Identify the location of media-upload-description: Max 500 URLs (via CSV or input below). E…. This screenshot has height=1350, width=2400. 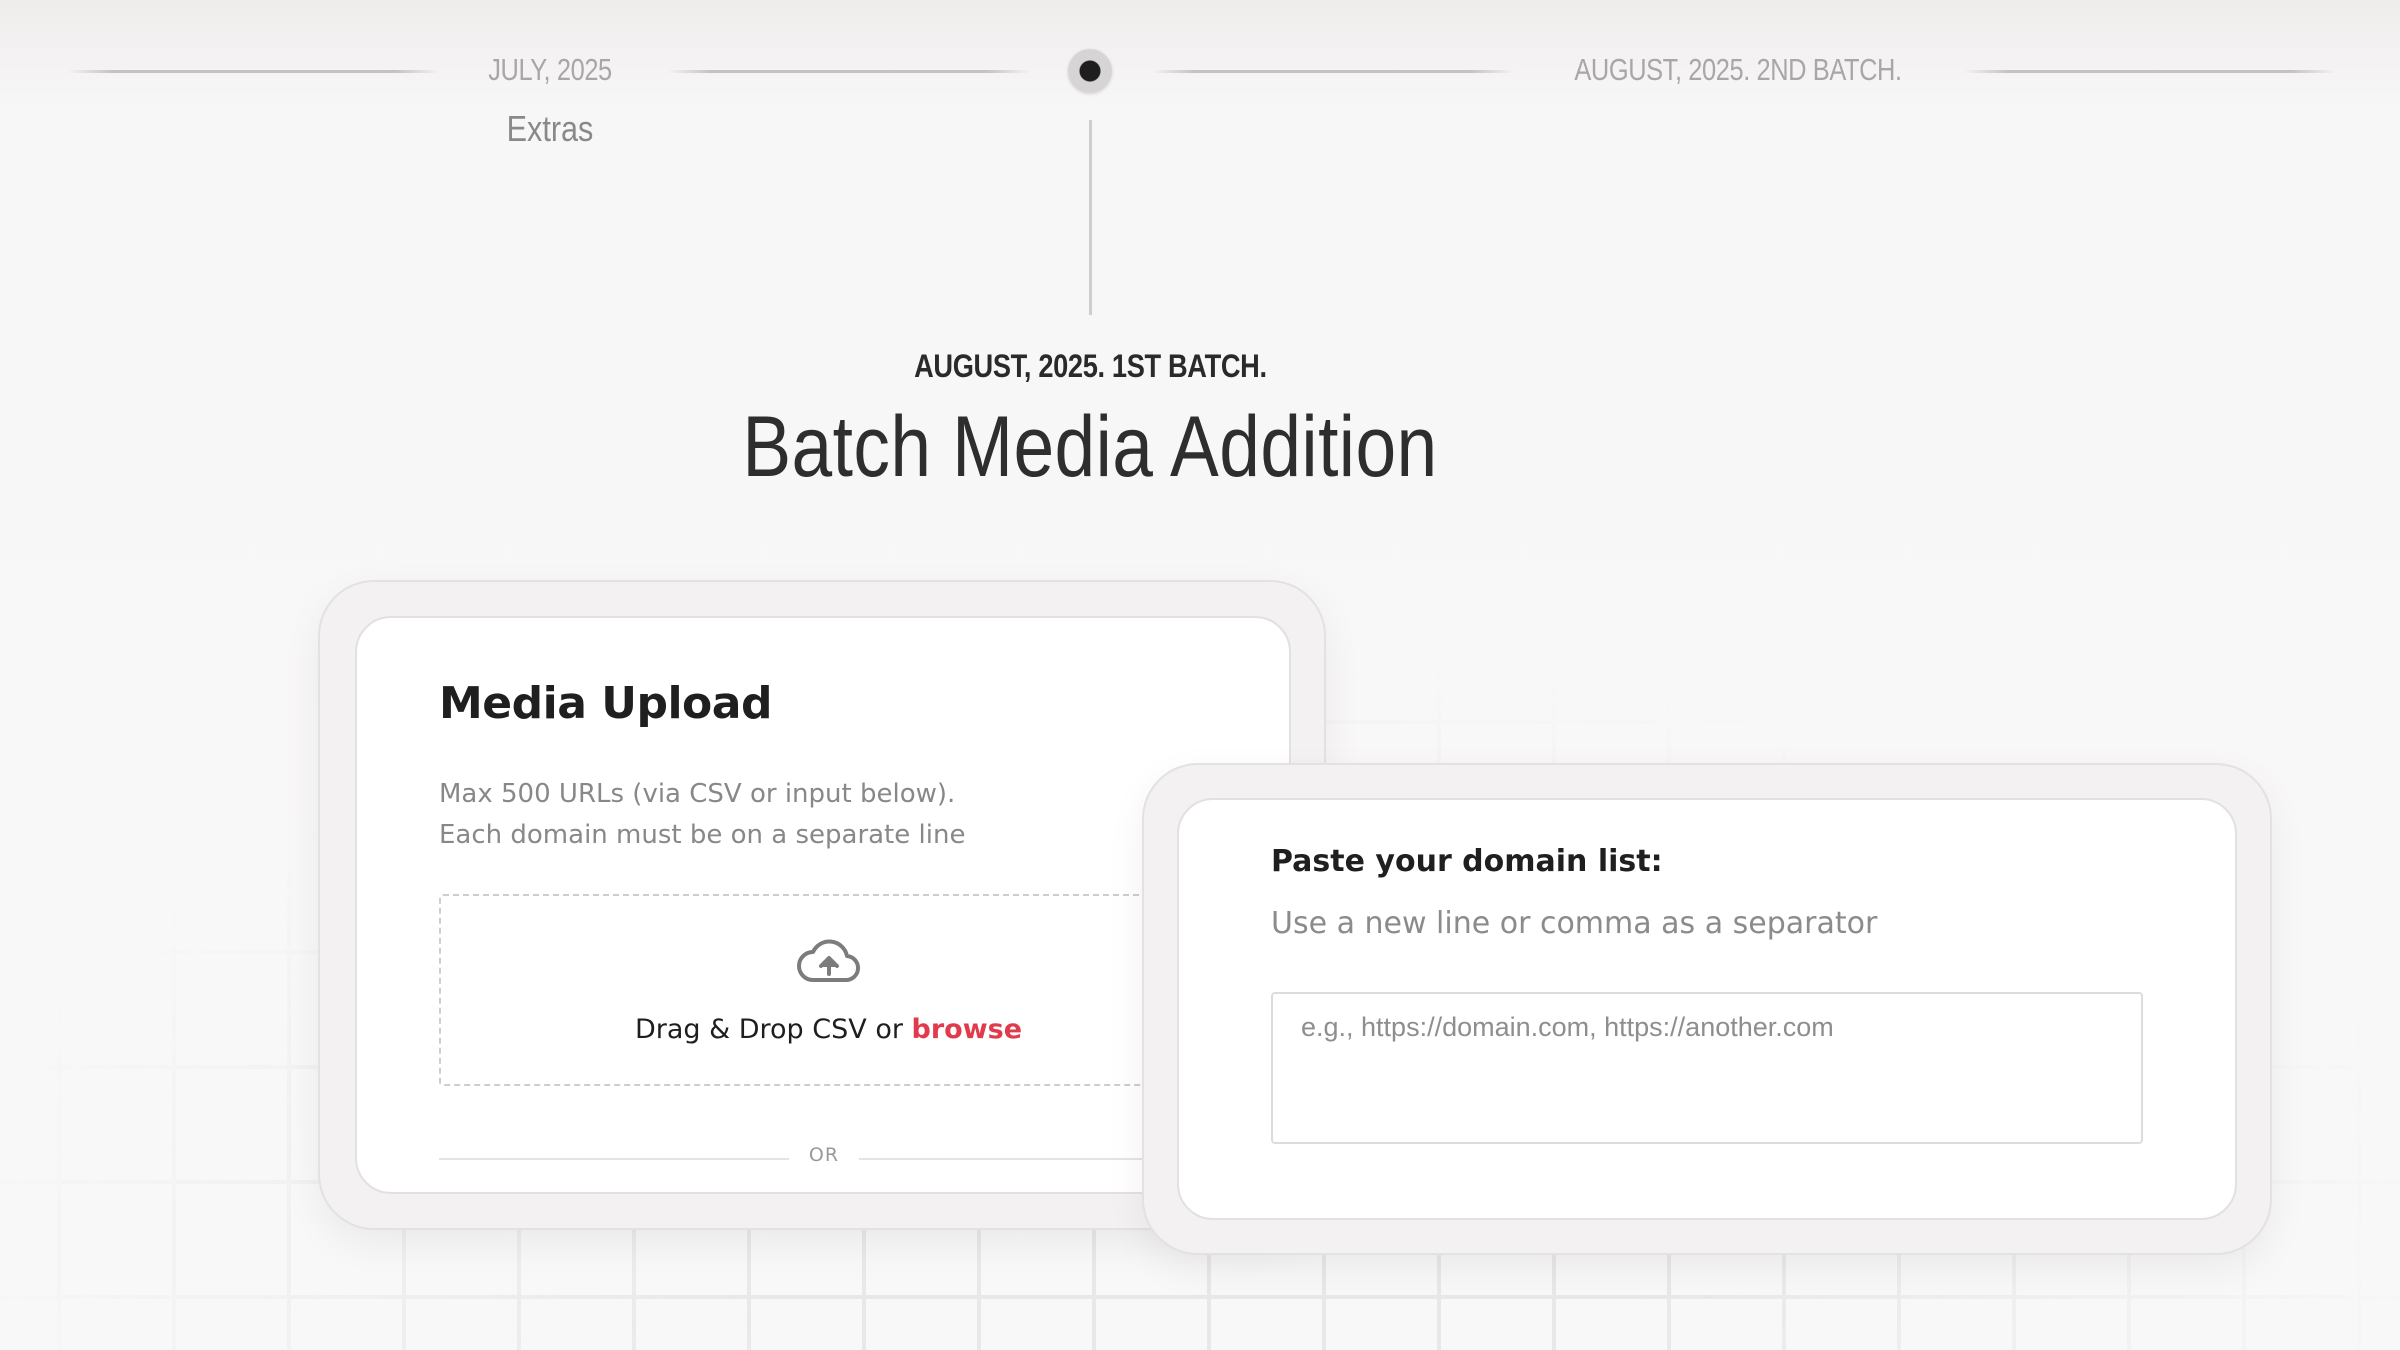
(702, 815).